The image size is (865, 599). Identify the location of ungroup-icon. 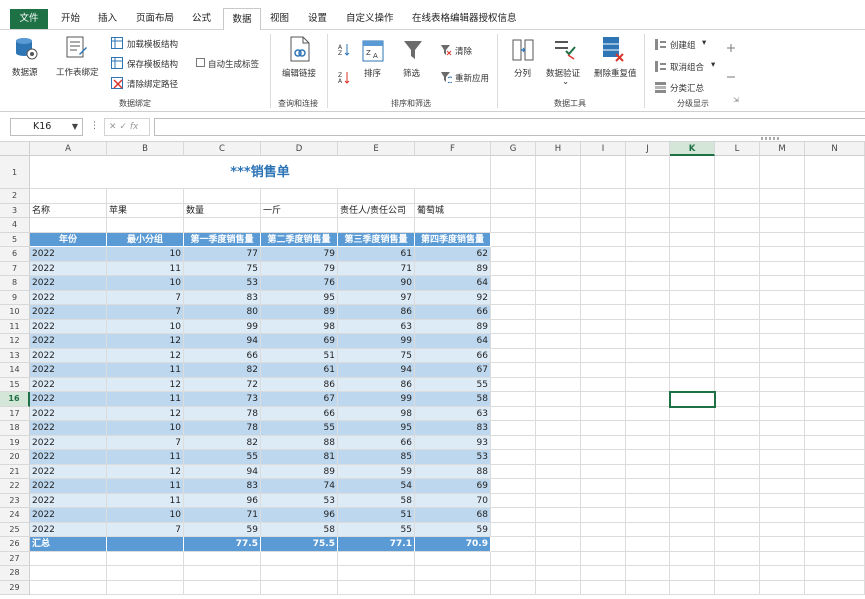
(660, 68).